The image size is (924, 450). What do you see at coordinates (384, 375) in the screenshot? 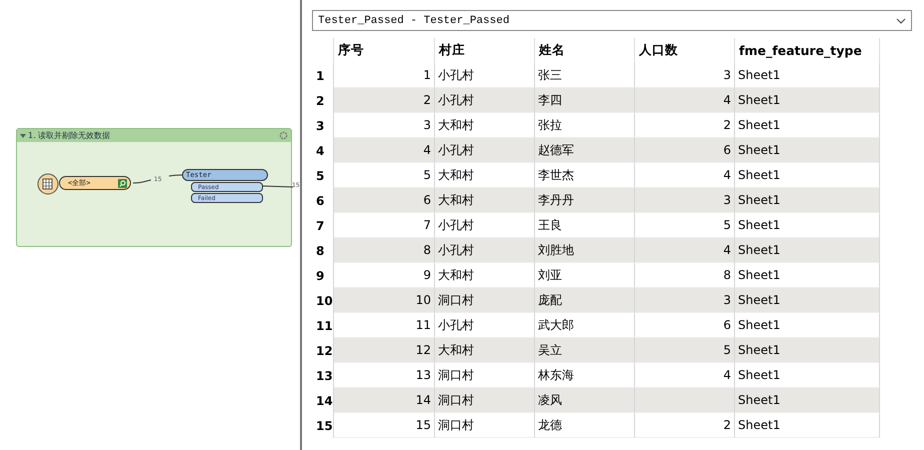
I see `table-cell: 13` at bounding box center [384, 375].